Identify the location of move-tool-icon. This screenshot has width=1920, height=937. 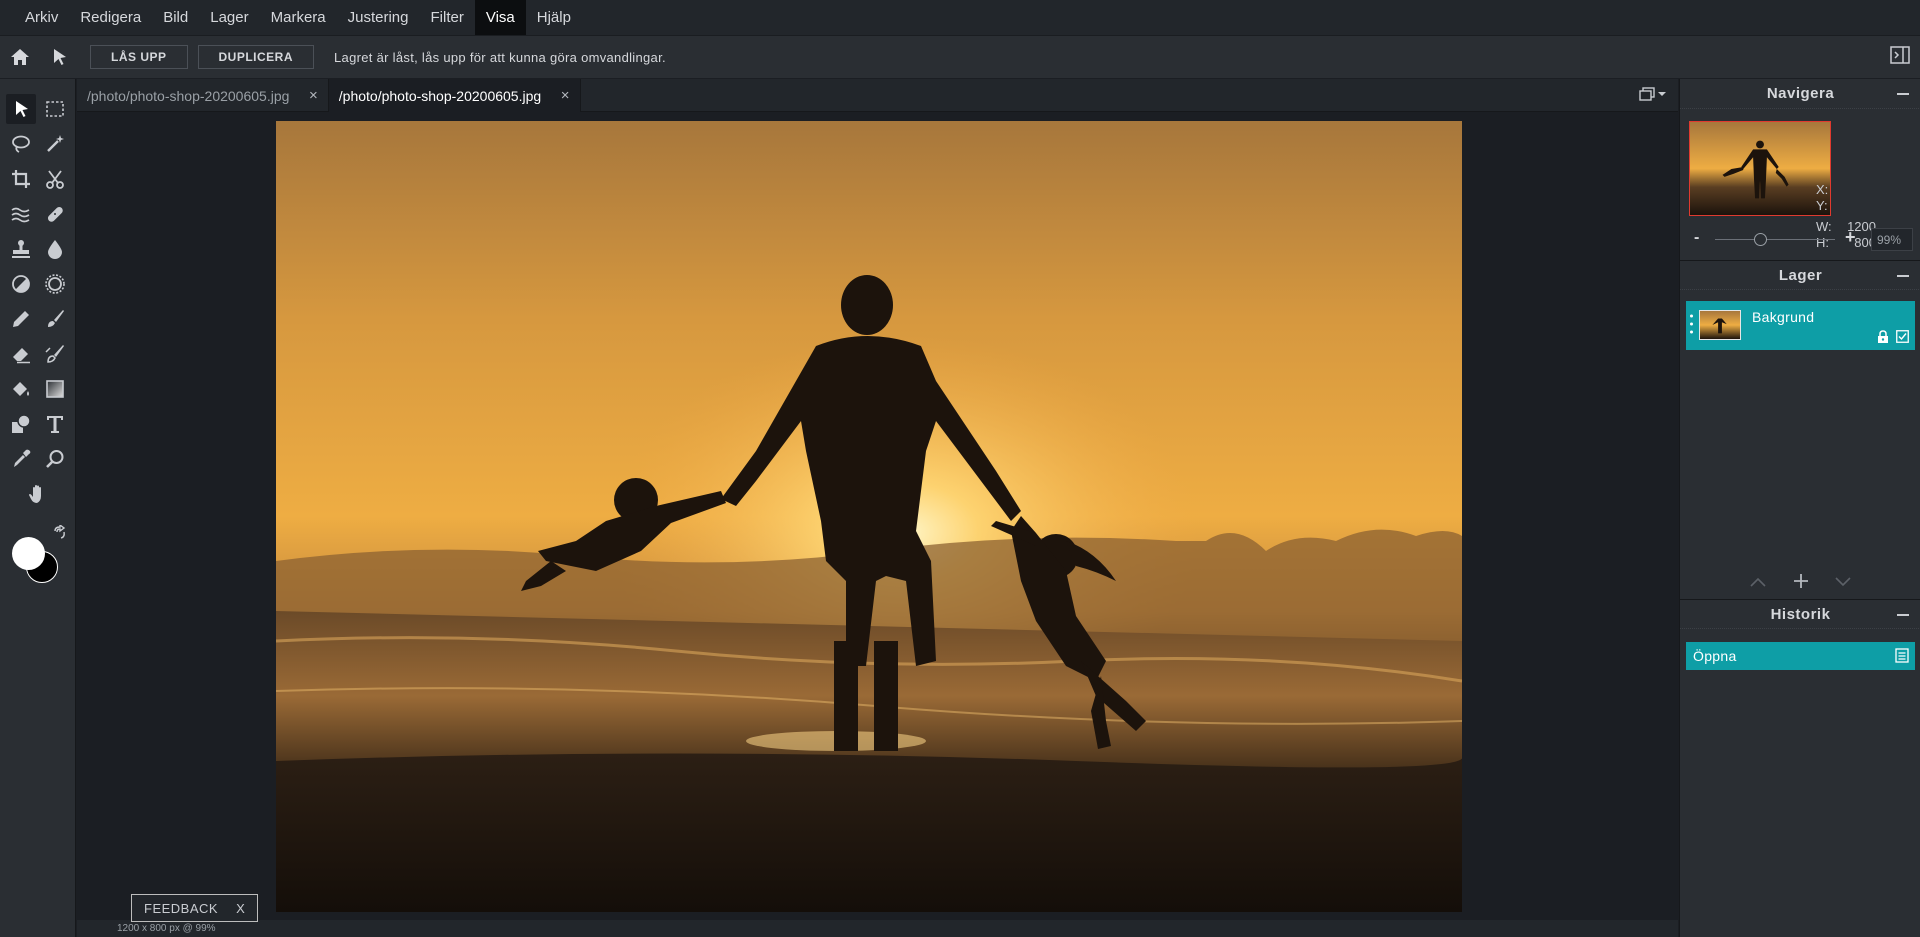
(60, 57).